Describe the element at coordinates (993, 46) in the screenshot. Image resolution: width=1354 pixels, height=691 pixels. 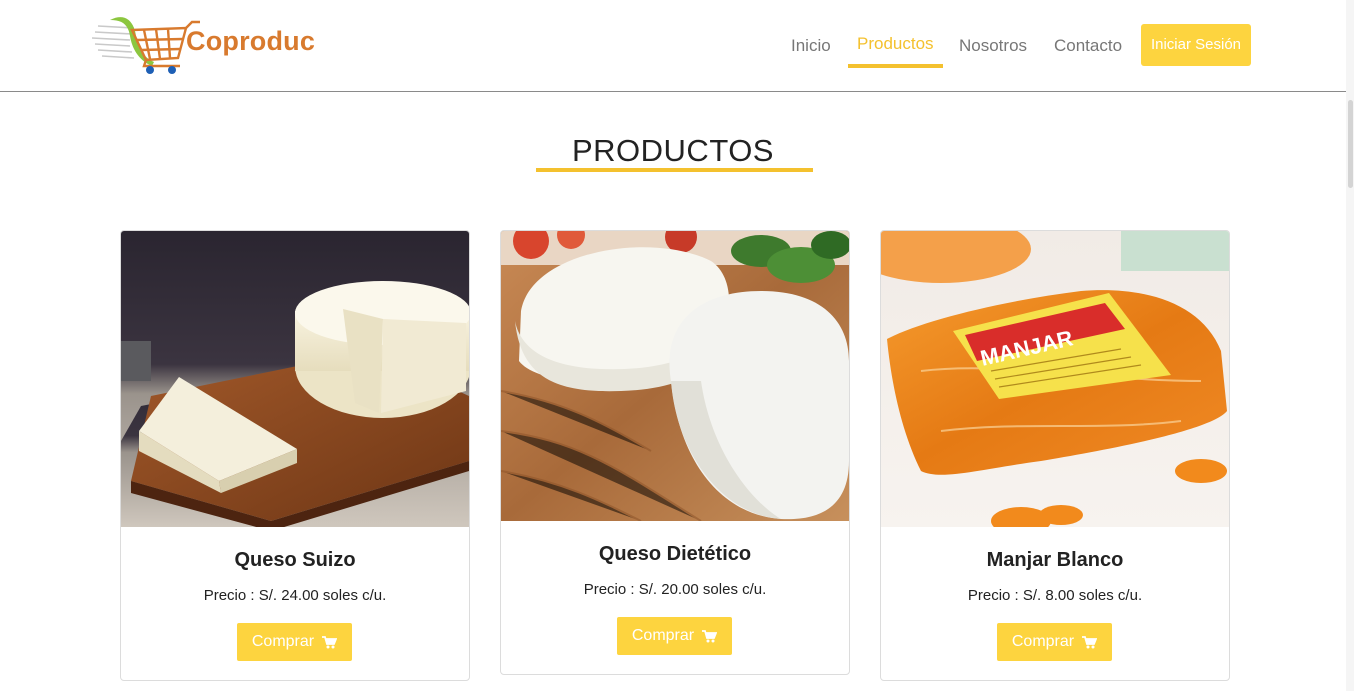
I see `nav-item-nosotros: Nosotros` at that location.